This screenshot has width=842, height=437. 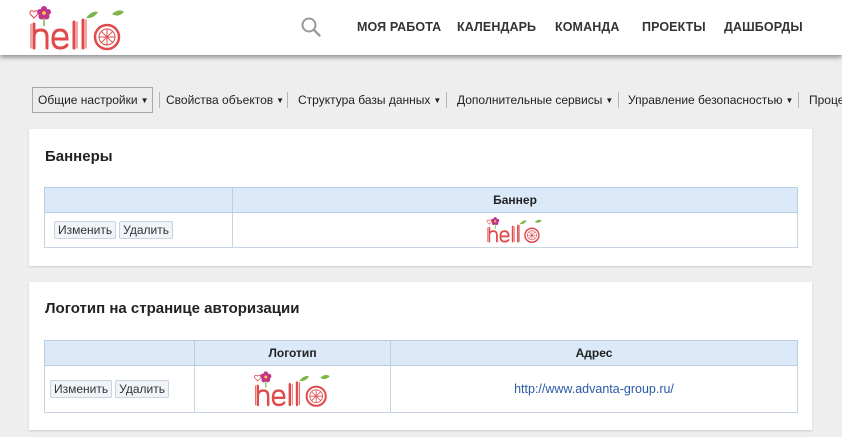 What do you see at coordinates (292, 353) in the screenshot?
I see `column-header: Логотип` at bounding box center [292, 353].